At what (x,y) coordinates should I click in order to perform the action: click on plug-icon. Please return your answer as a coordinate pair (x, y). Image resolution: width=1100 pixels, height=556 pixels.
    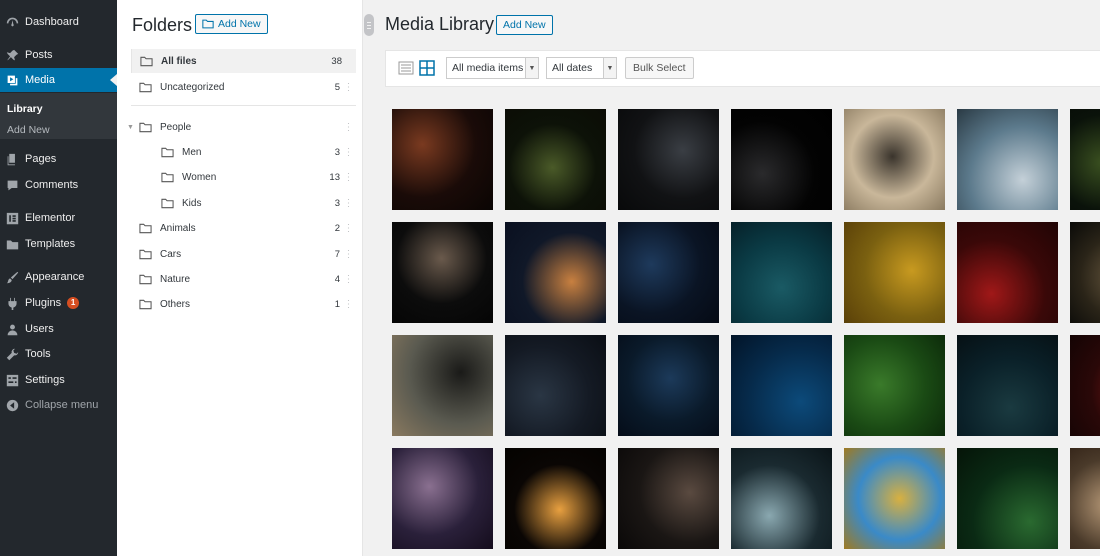
    Looking at the image, I should click on (12, 303).